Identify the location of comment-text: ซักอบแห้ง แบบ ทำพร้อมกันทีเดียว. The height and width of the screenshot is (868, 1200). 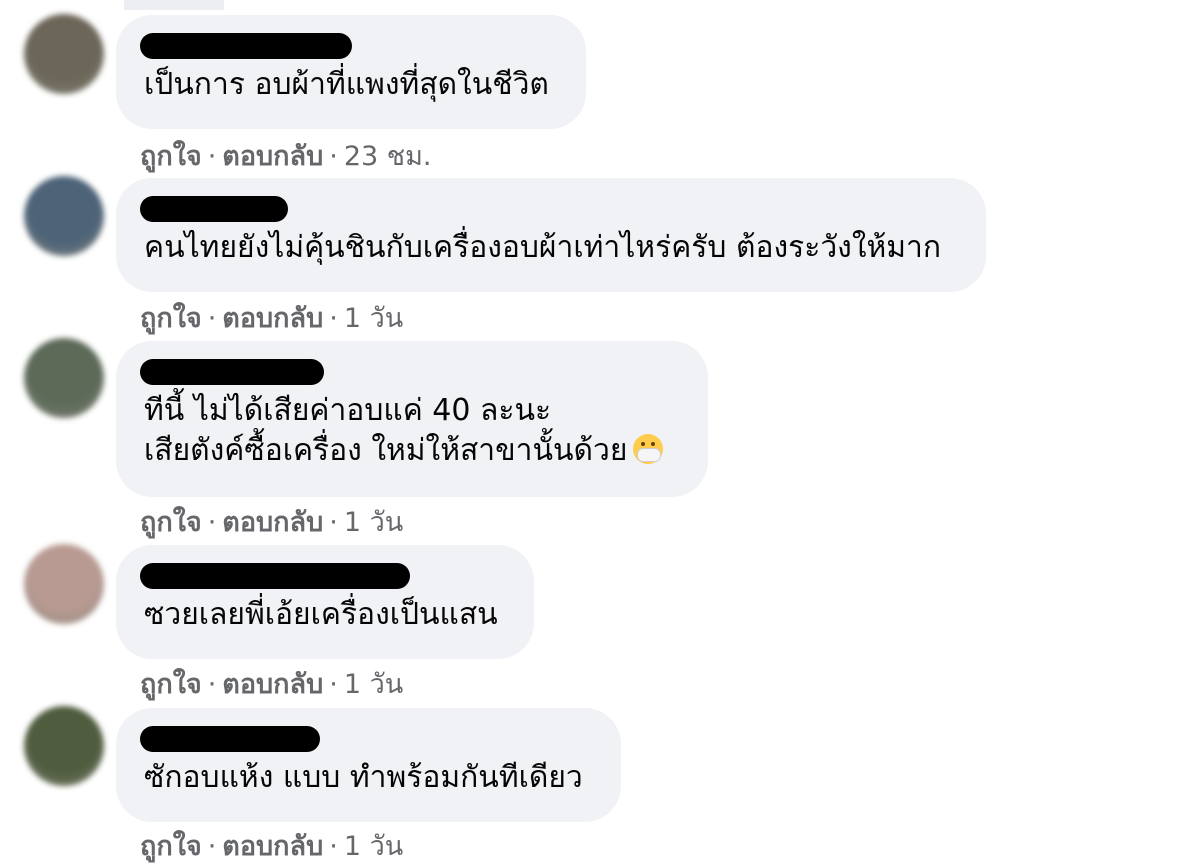
(363, 777).